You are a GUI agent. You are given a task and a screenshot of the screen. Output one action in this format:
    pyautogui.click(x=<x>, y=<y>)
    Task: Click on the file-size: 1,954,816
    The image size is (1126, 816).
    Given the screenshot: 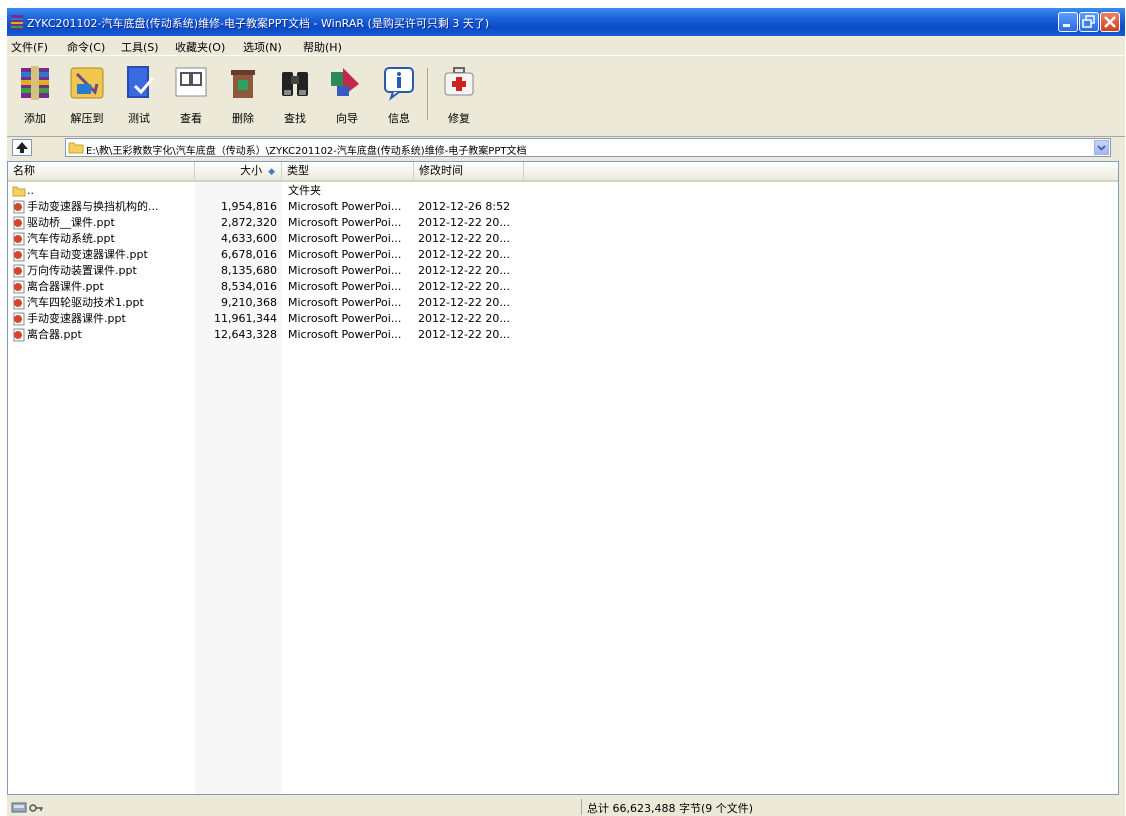 What is the action you would take?
    pyautogui.click(x=249, y=206)
    